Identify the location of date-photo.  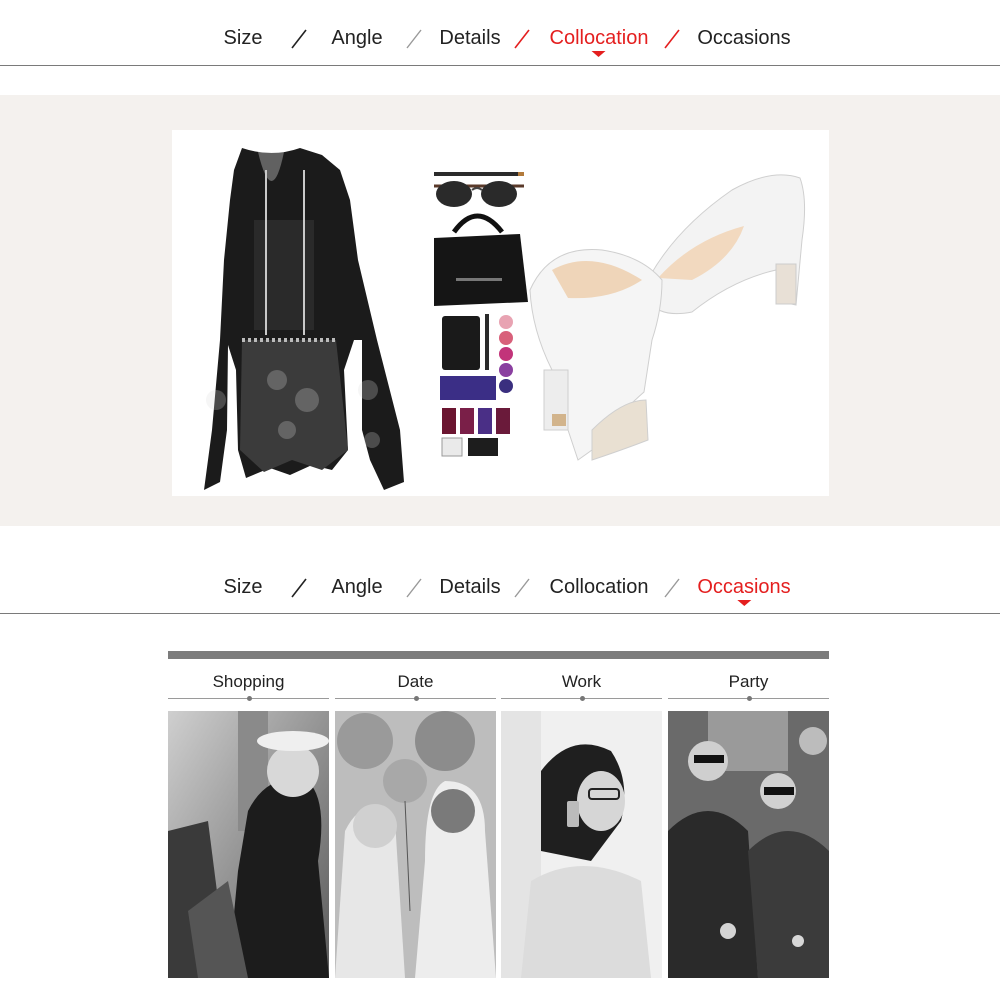
(415, 844).